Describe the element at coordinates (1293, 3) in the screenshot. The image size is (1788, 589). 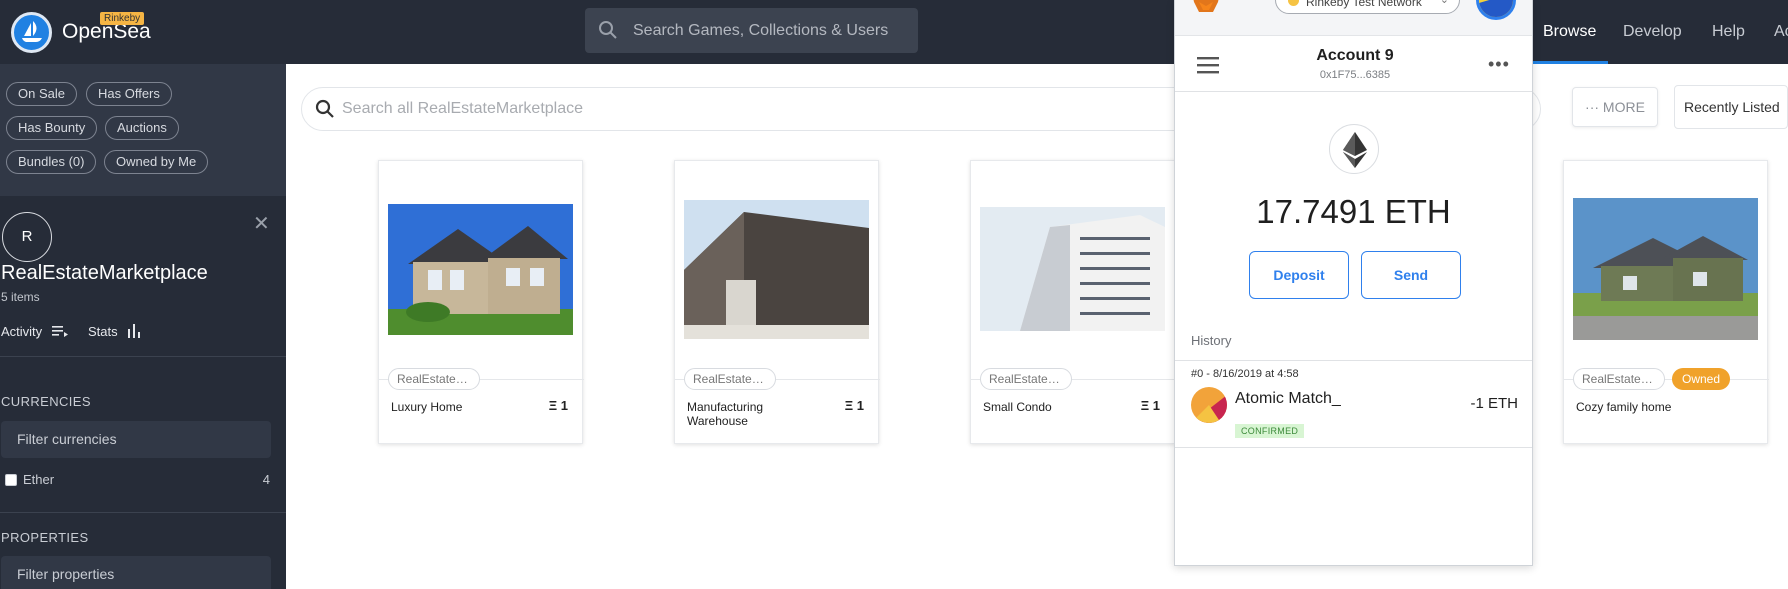
I see `network-status-icon` at that location.